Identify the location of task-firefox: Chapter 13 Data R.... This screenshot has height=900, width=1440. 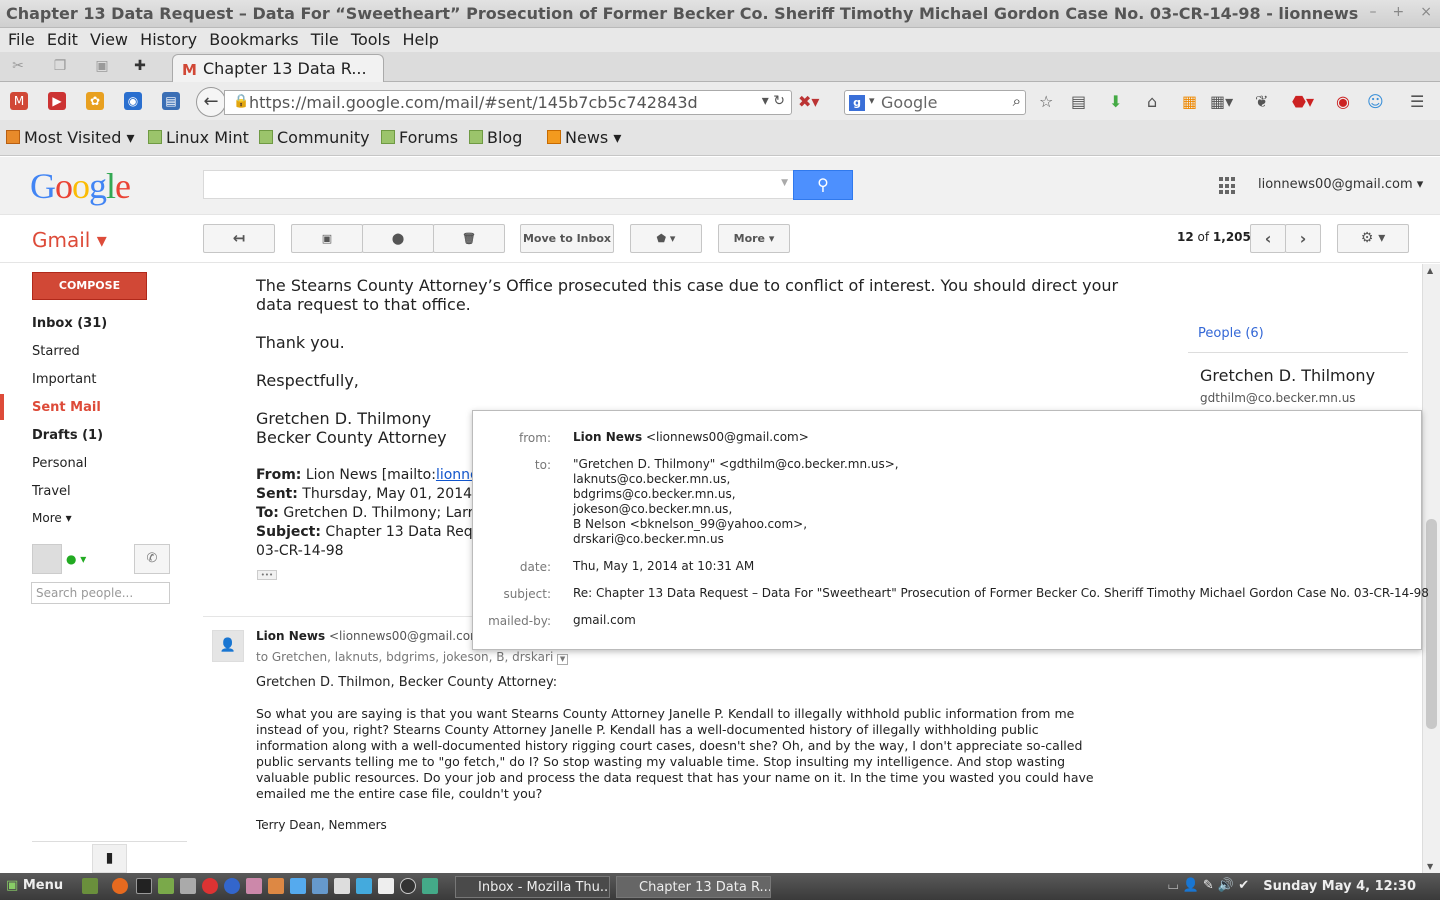
(693, 887).